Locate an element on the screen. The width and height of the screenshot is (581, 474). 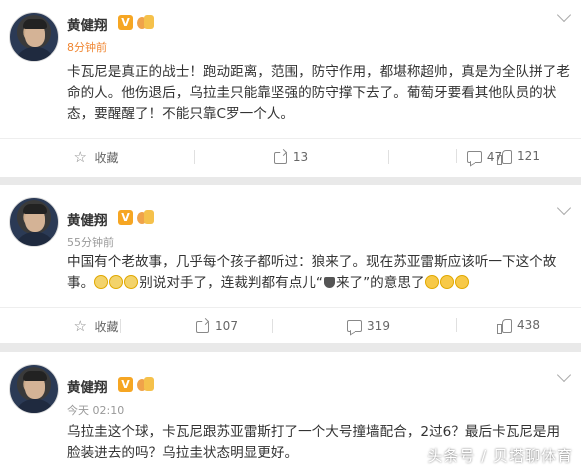
like-button: 438 is located at coordinates (518, 325).